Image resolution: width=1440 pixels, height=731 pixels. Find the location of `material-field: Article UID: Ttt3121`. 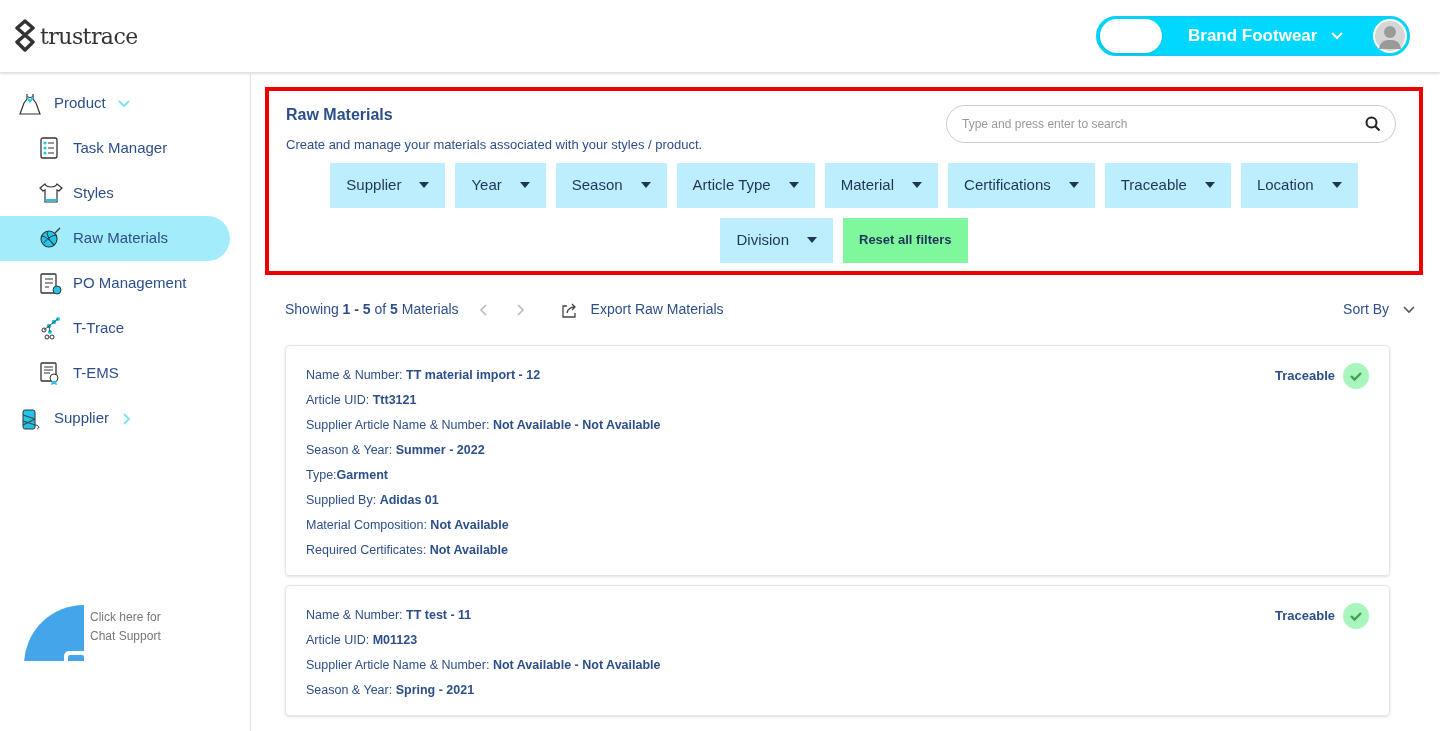

material-field: Article UID: Ttt3121 is located at coordinates (483, 400).